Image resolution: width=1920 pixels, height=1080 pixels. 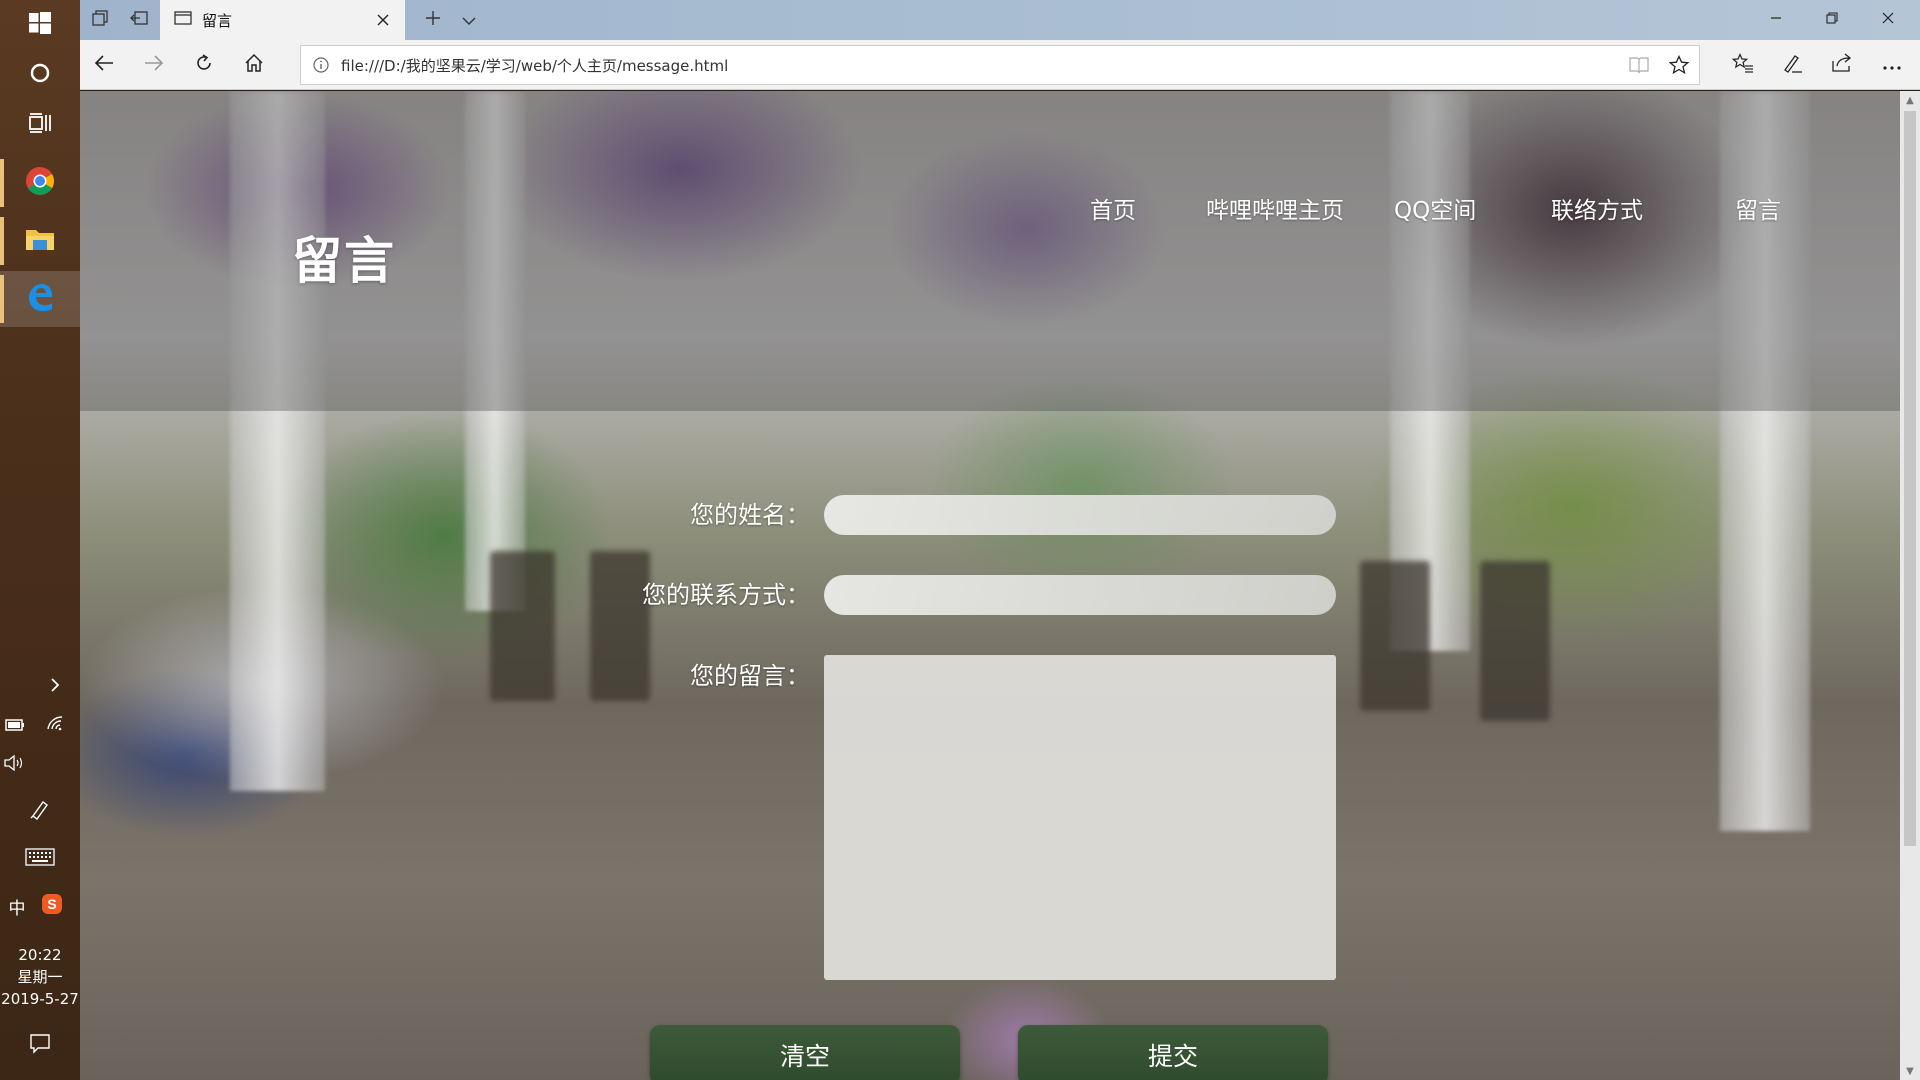 What do you see at coordinates (805, 1052) in the screenshot?
I see `clear-button: 清空` at bounding box center [805, 1052].